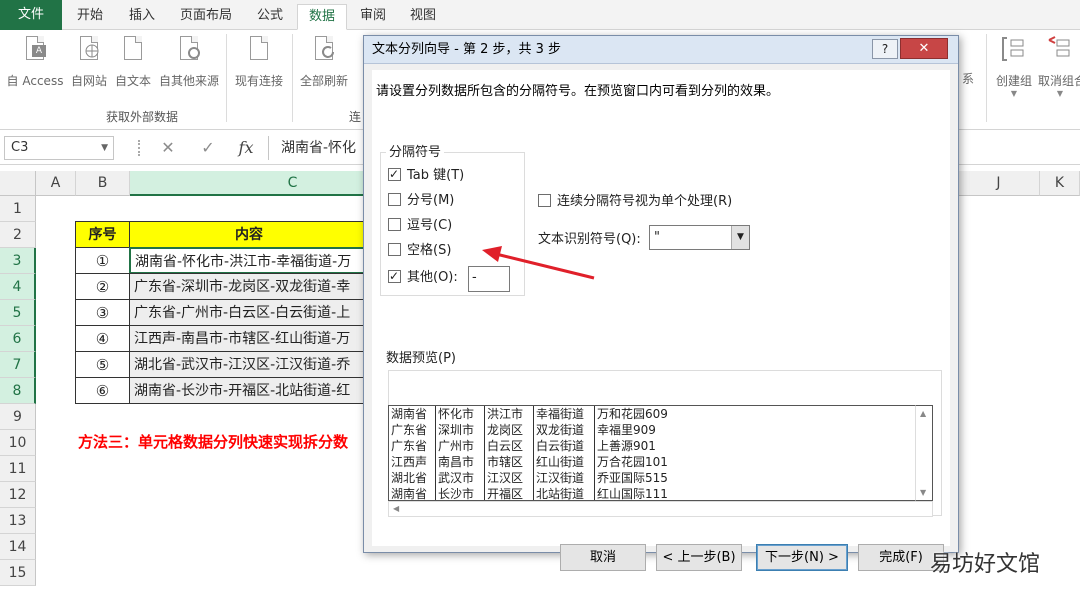 The height and width of the screenshot is (592, 1080). What do you see at coordinates (18, 339) in the screenshot?
I see `row-header-6: 6` at bounding box center [18, 339].